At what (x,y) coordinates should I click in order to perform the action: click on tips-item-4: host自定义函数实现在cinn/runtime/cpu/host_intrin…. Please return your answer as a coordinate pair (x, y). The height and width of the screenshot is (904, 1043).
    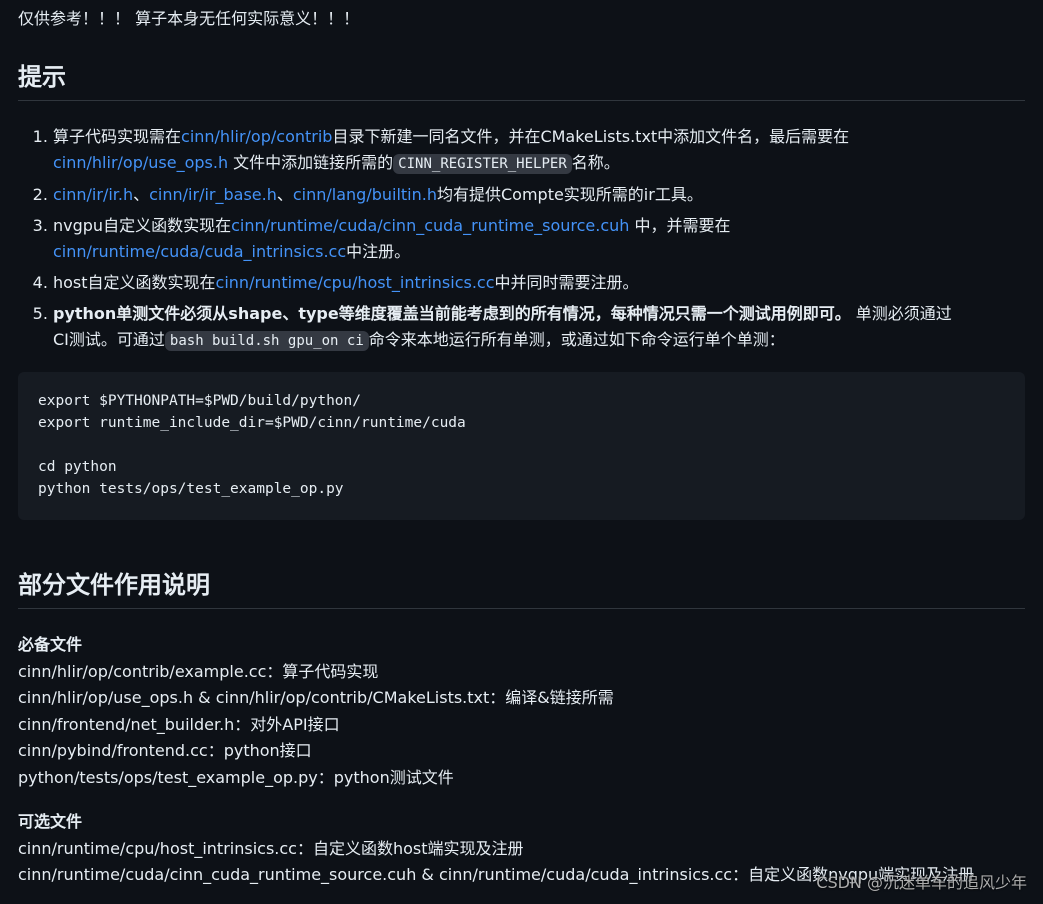
    Looking at the image, I should click on (539, 283).